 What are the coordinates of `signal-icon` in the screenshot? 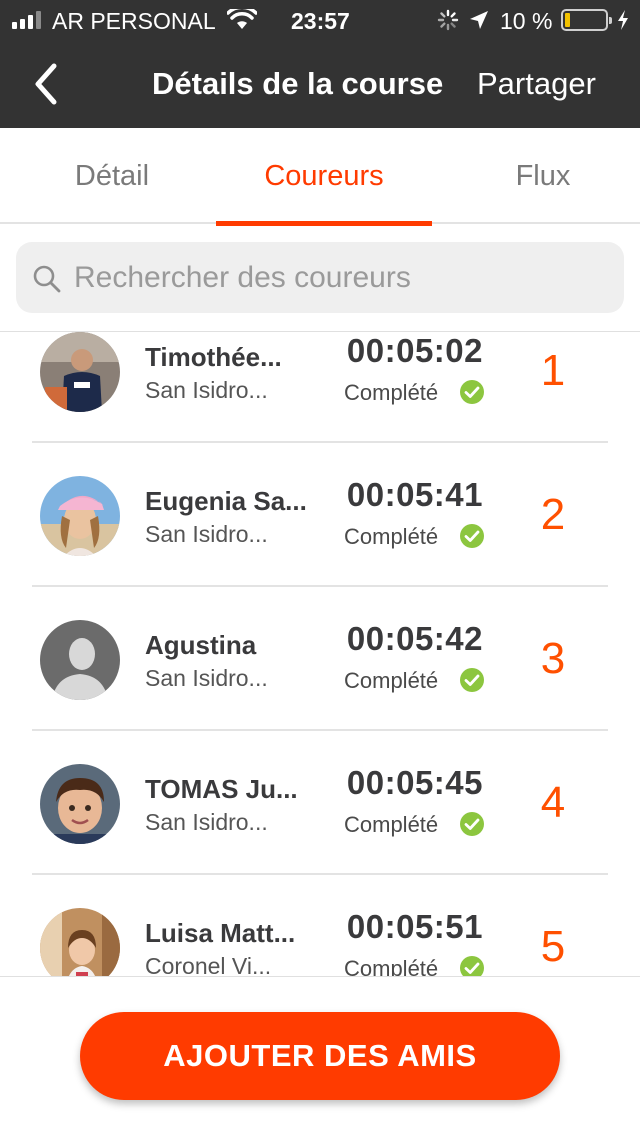 It's located at (26, 20).